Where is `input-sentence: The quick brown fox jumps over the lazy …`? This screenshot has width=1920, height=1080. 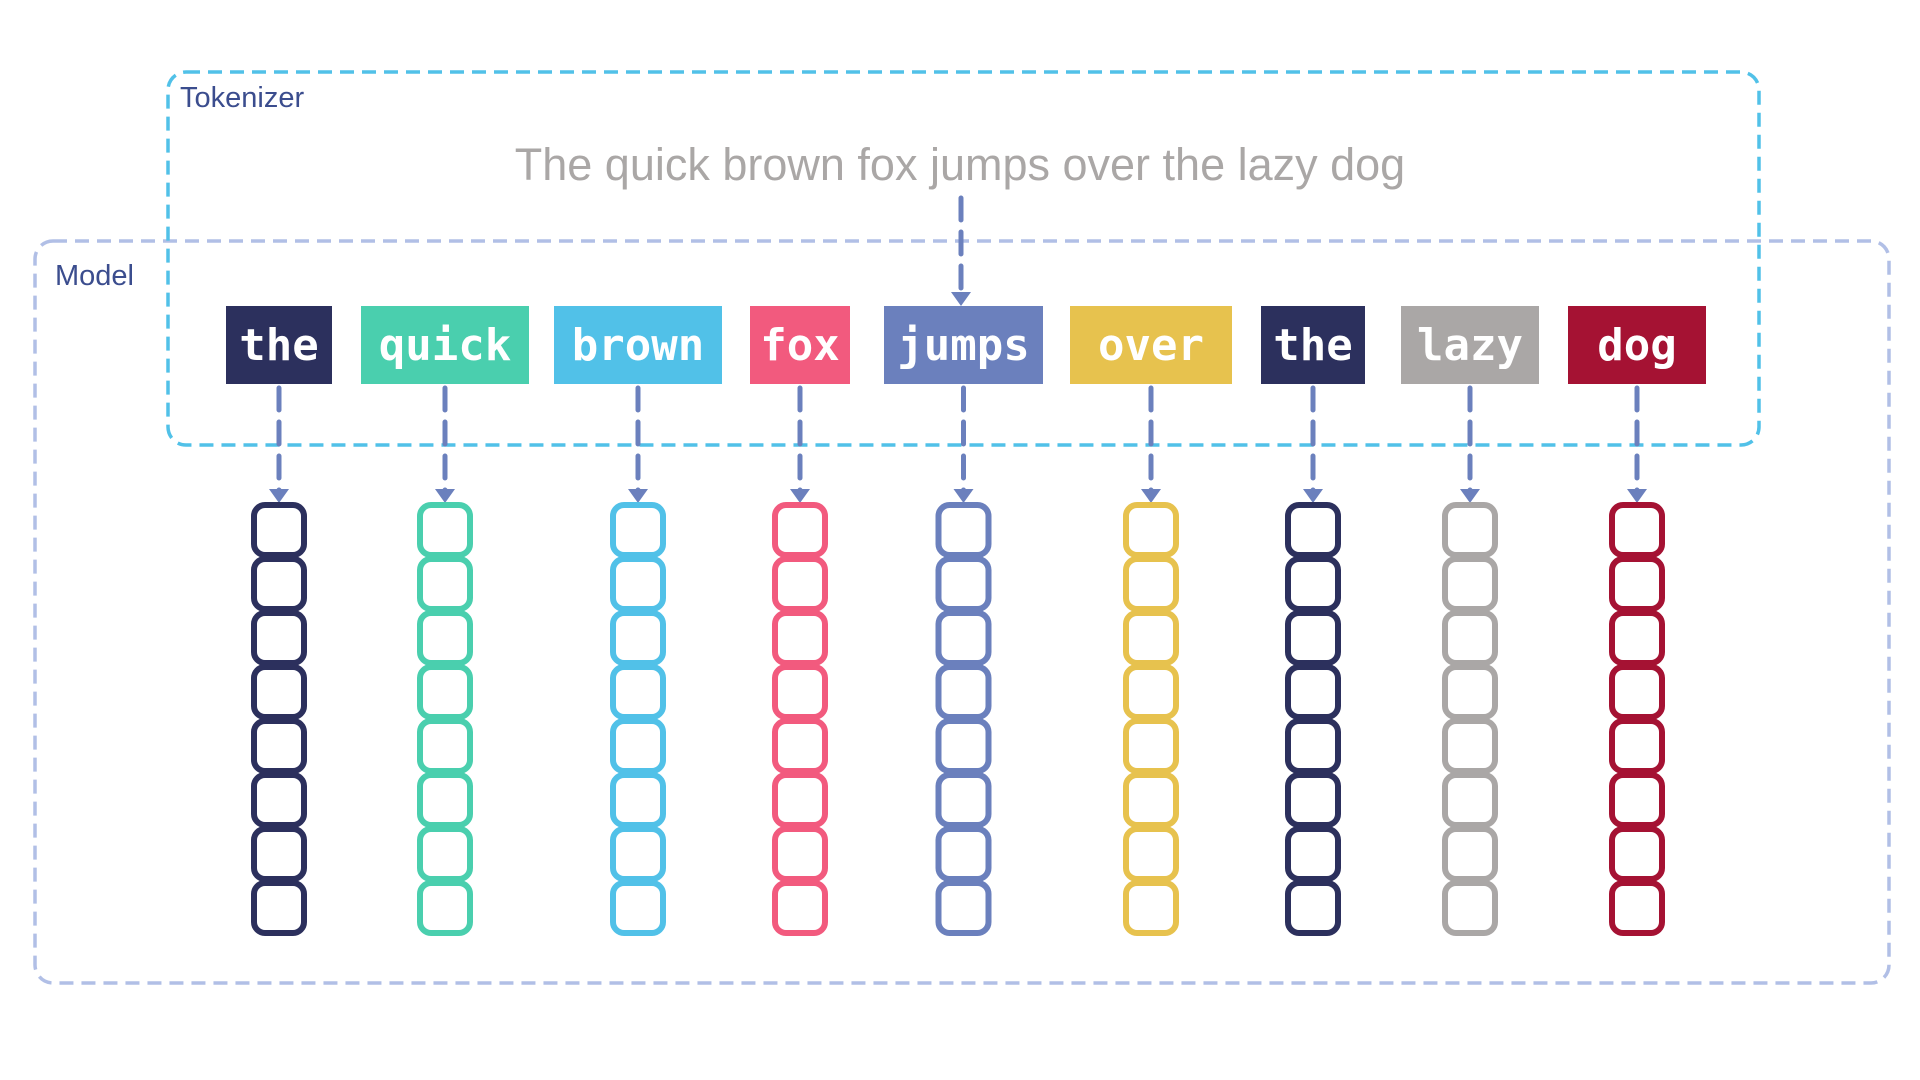
input-sentence: The quick brown fox jumps over the lazy … is located at coordinates (960, 164).